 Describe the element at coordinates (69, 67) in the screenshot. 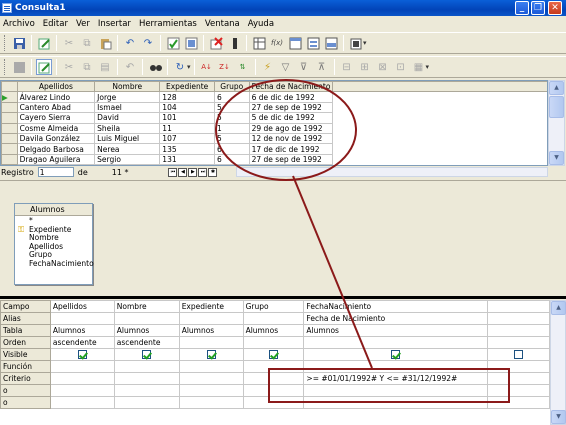

I see `cut-icon: ✂` at that location.